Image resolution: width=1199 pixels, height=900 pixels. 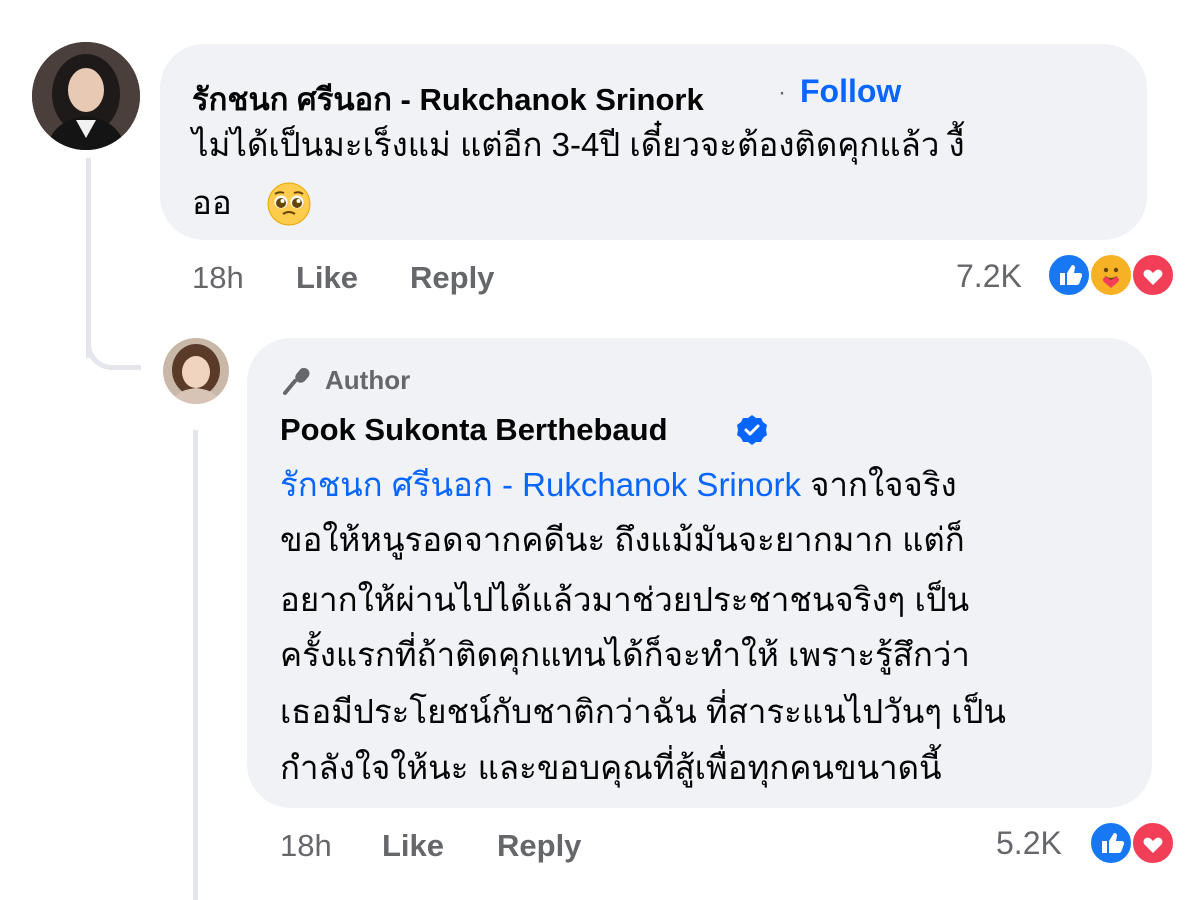 I want to click on reply-thread-line, so click(x=195, y=665).